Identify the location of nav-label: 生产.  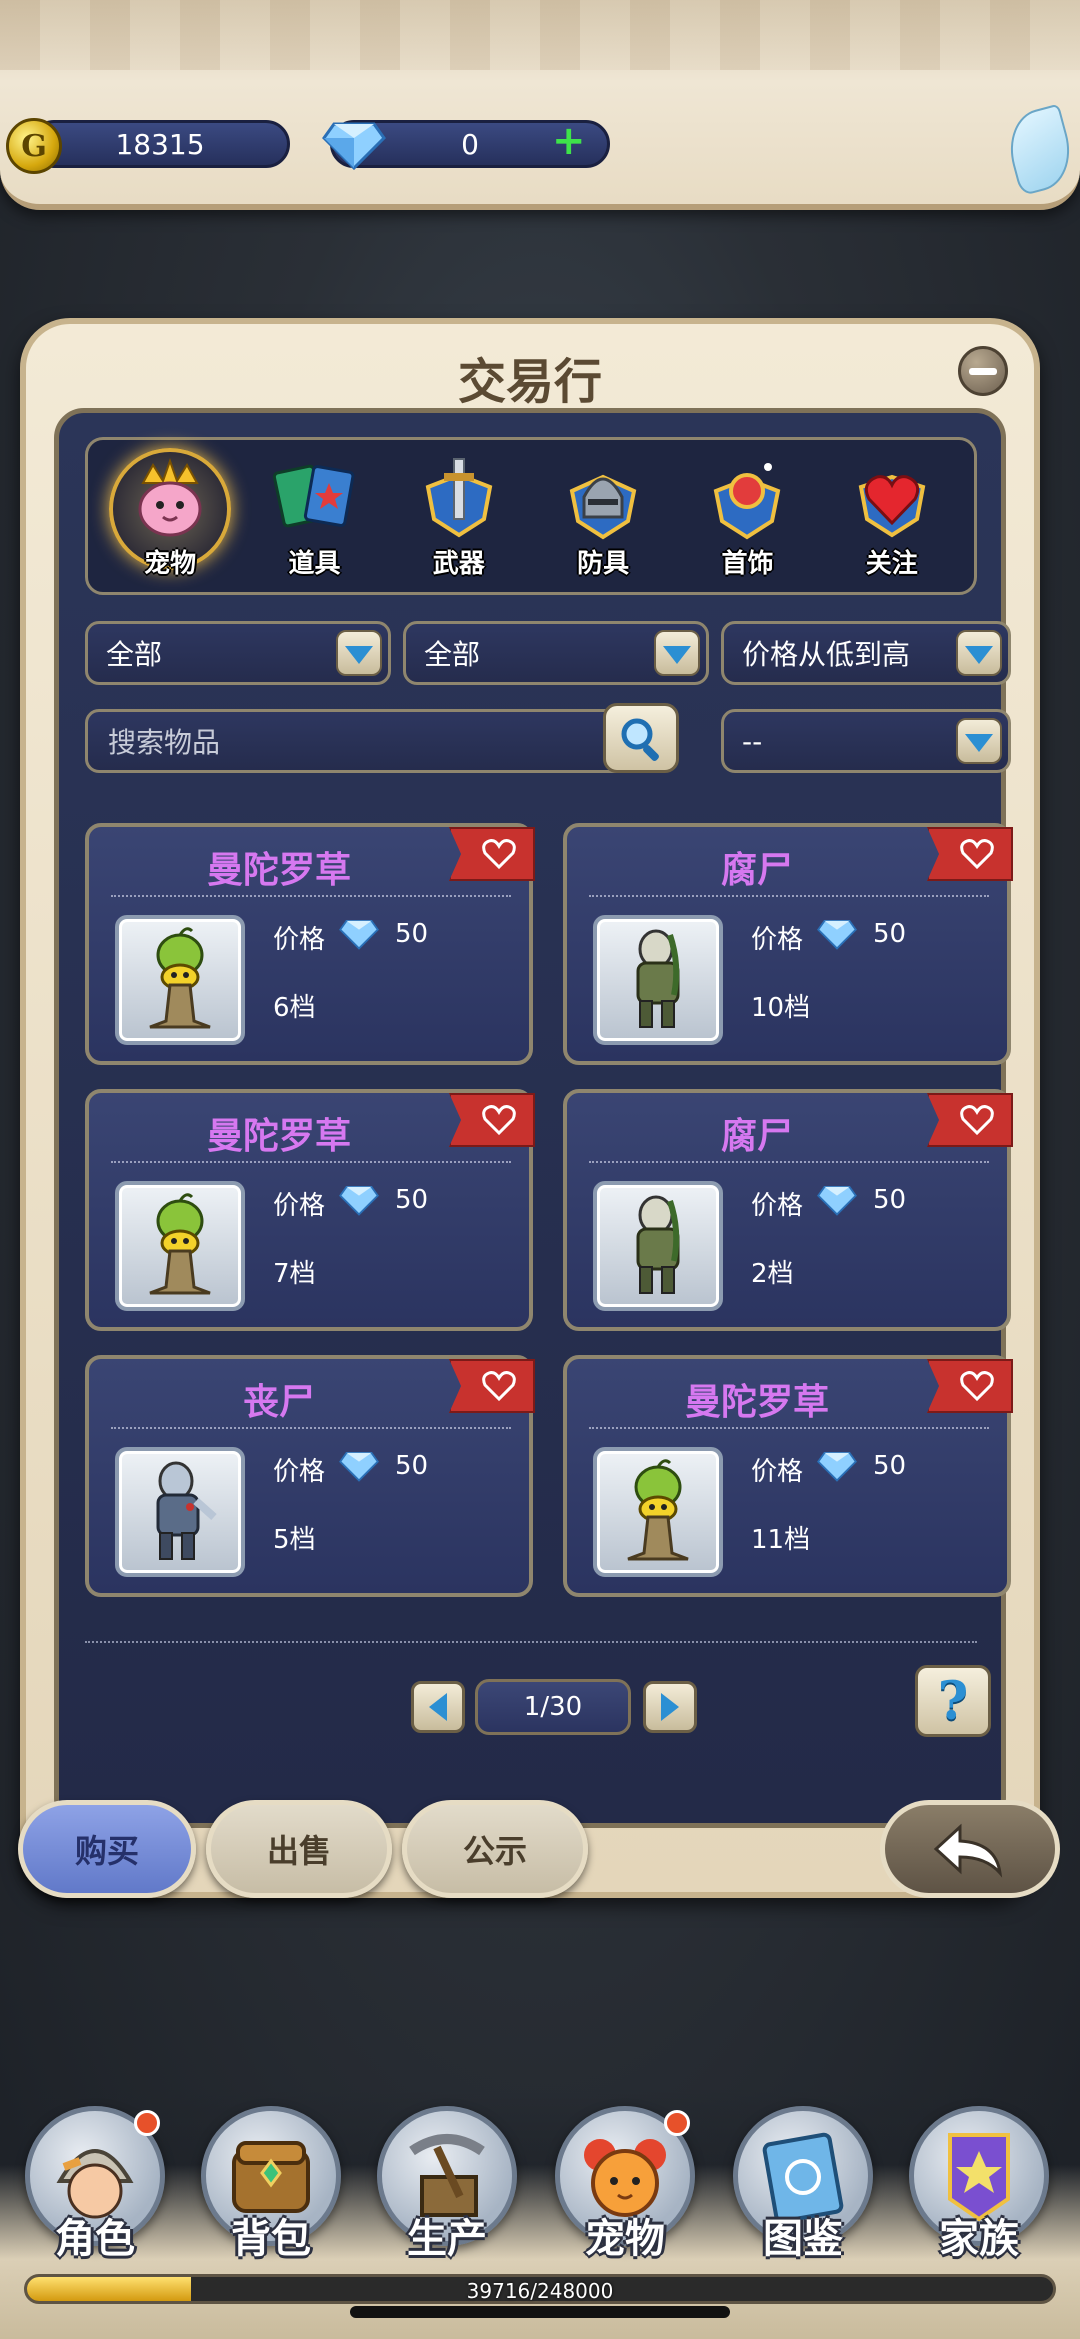
(447, 2239).